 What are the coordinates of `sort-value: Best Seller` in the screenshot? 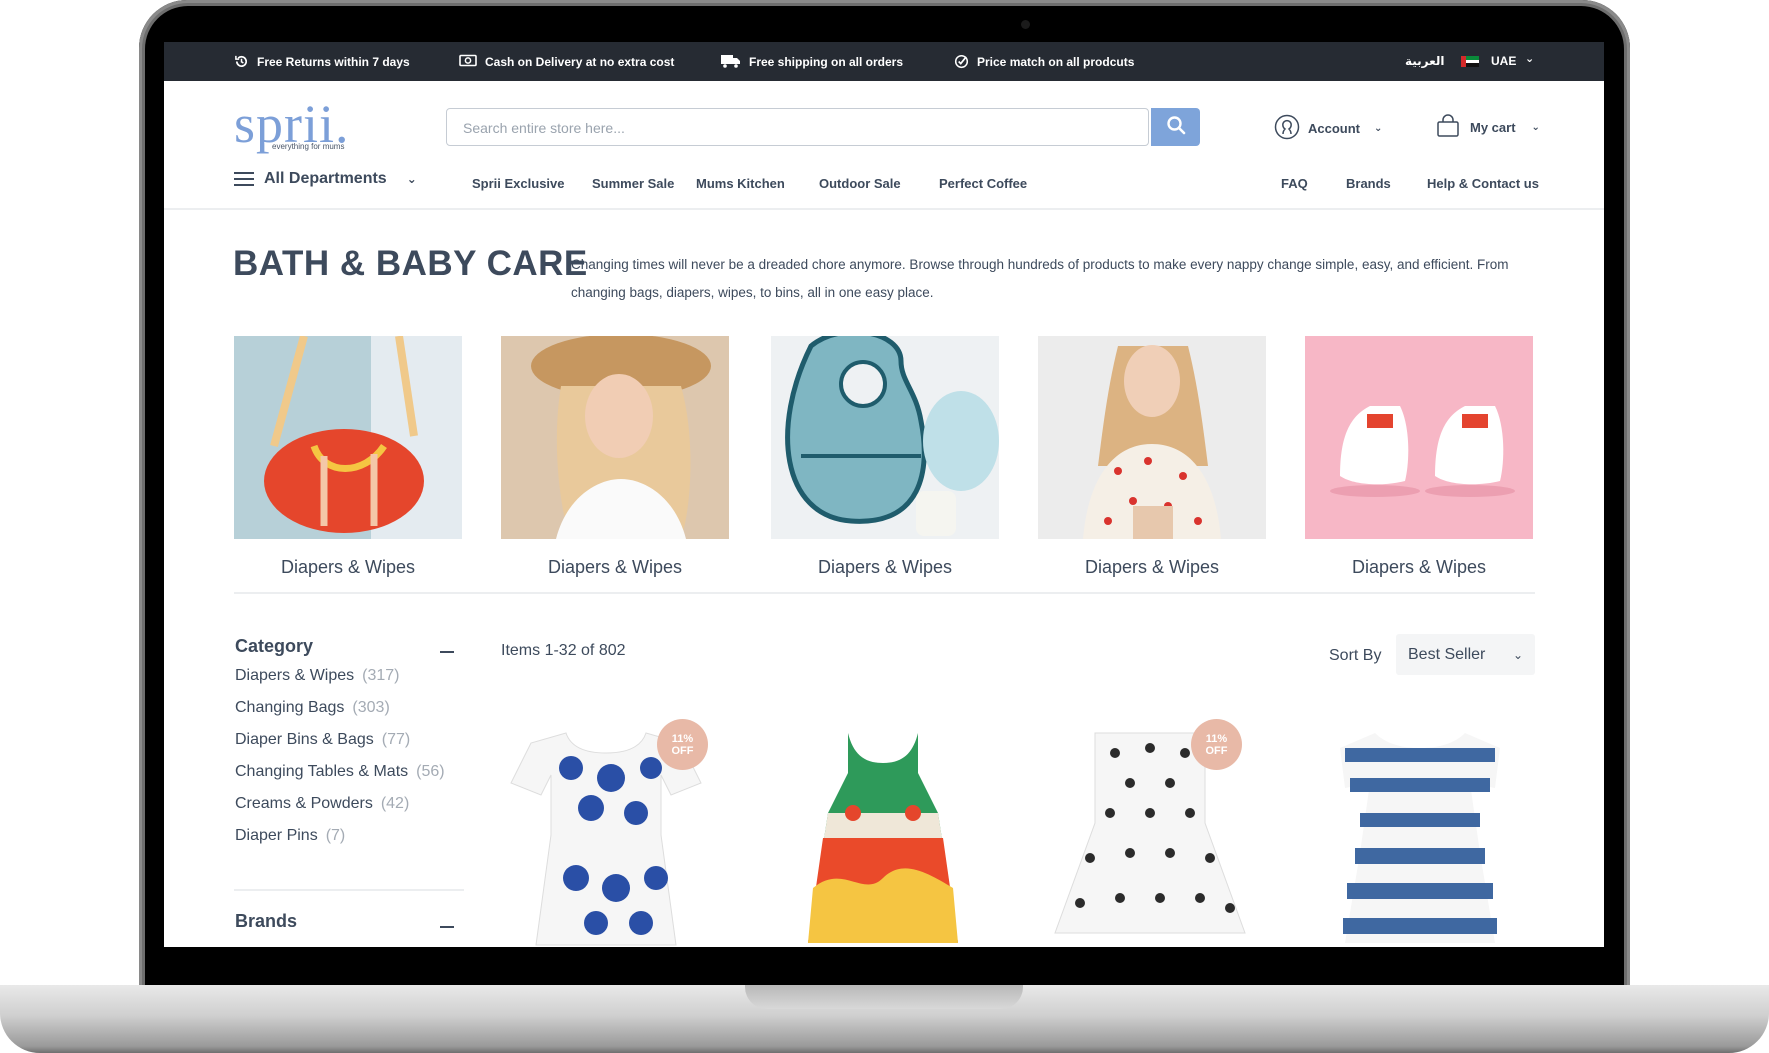 It's located at (1447, 654).